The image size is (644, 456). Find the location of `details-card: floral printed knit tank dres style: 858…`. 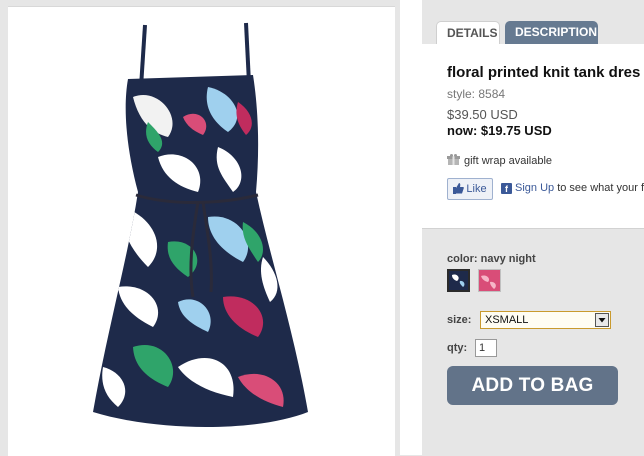

details-card: floral printed knit tank dres style: 858… is located at coordinates (533, 136).